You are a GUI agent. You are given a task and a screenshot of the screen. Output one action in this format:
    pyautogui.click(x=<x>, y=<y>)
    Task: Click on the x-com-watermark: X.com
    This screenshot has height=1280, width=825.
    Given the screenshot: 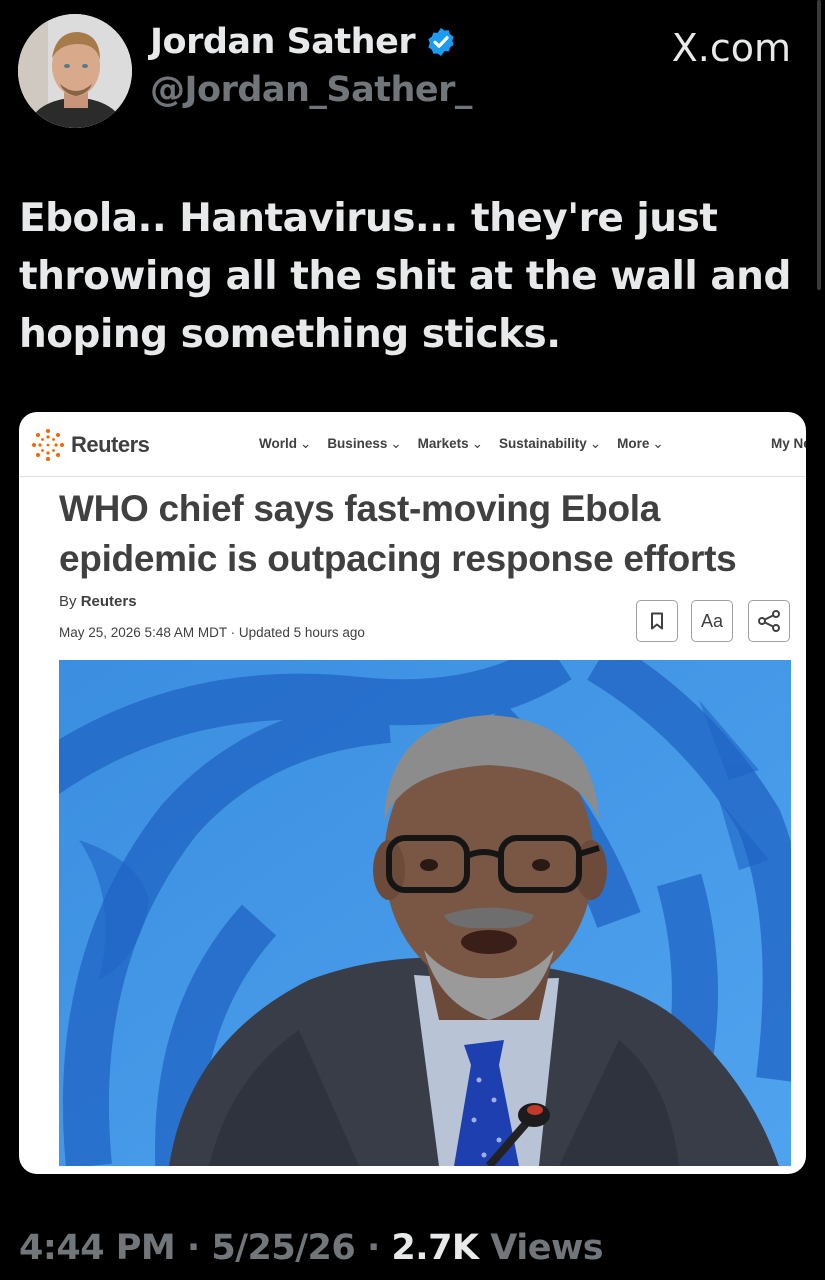 What is the action you would take?
    pyautogui.click(x=731, y=48)
    